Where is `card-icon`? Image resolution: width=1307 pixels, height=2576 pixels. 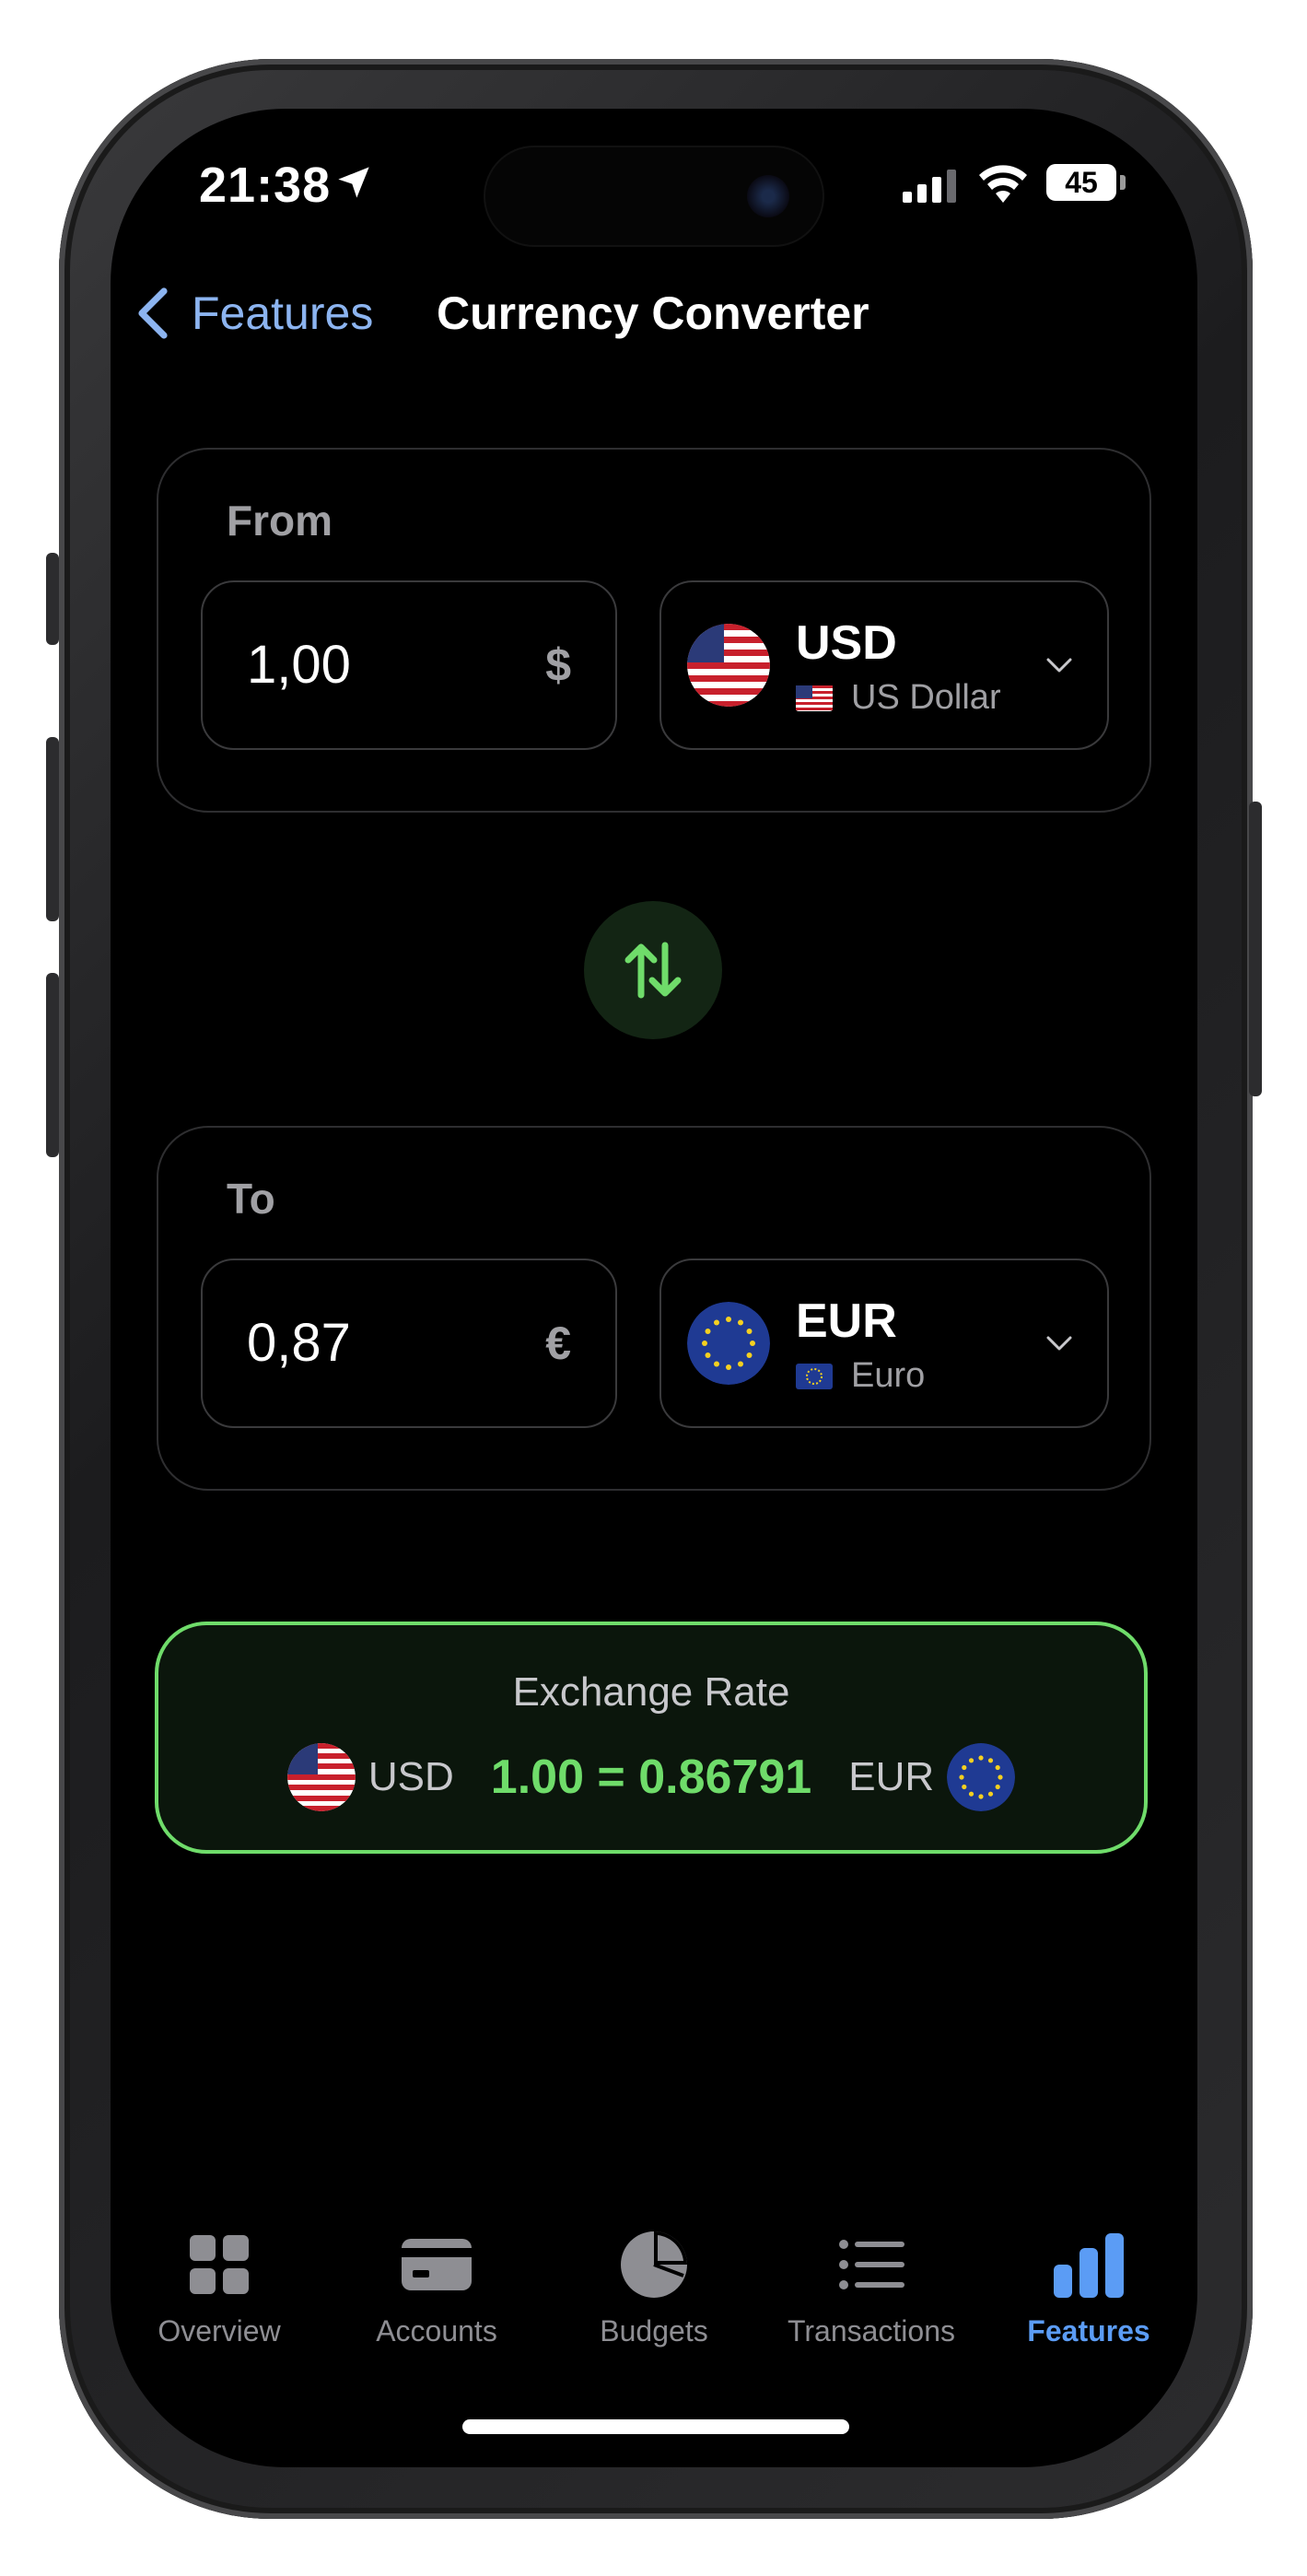
card-icon is located at coordinates (437, 2264).